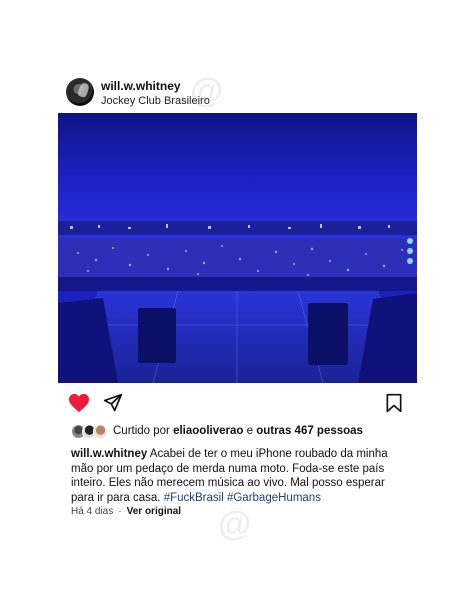 The width and height of the screenshot is (474, 592). What do you see at coordinates (154, 511) in the screenshot?
I see `see-original-link: Ver original` at bounding box center [154, 511].